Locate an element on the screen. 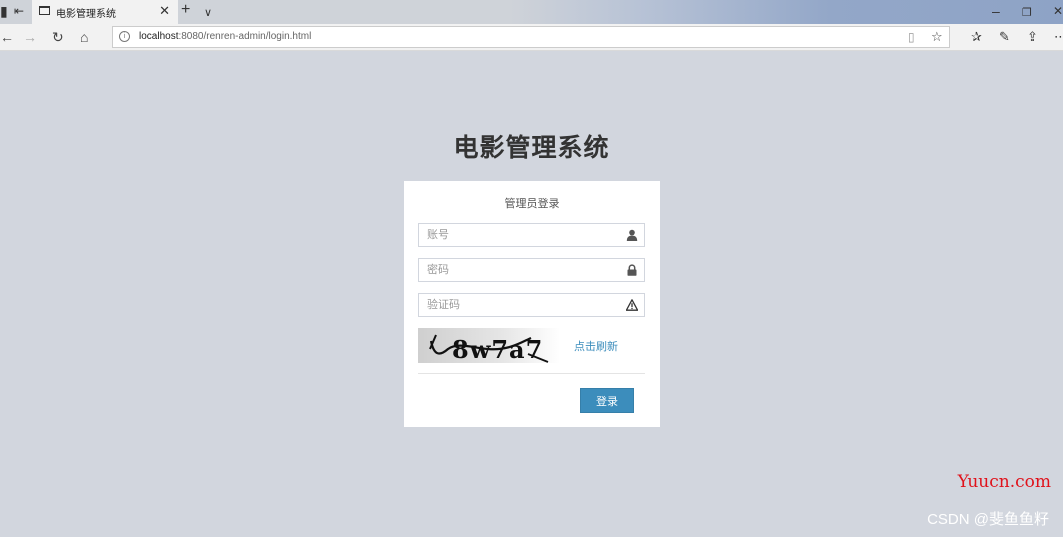 The image size is (1063, 537). lock-icon is located at coordinates (632, 270).